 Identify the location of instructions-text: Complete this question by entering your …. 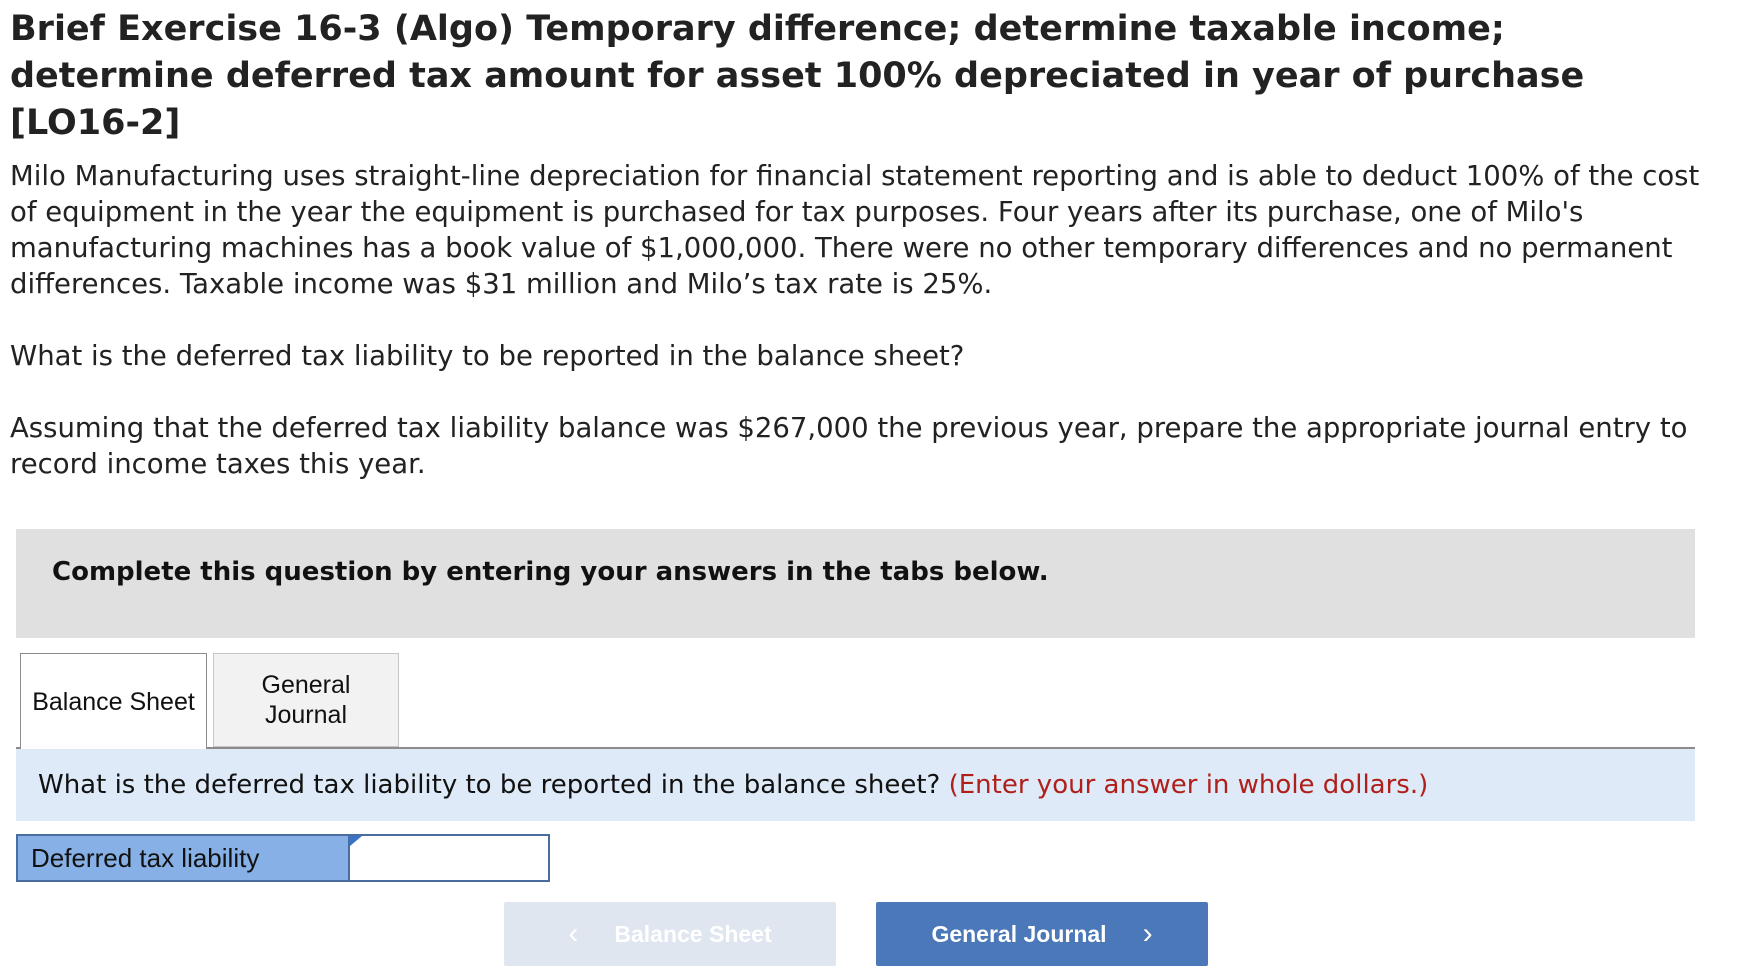
(550, 572).